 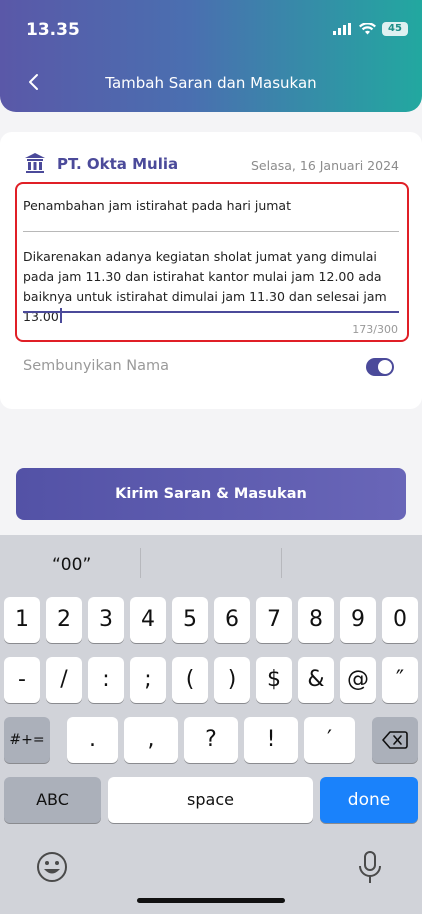 What do you see at coordinates (316, 620) in the screenshot?
I see `key-8: 8` at bounding box center [316, 620].